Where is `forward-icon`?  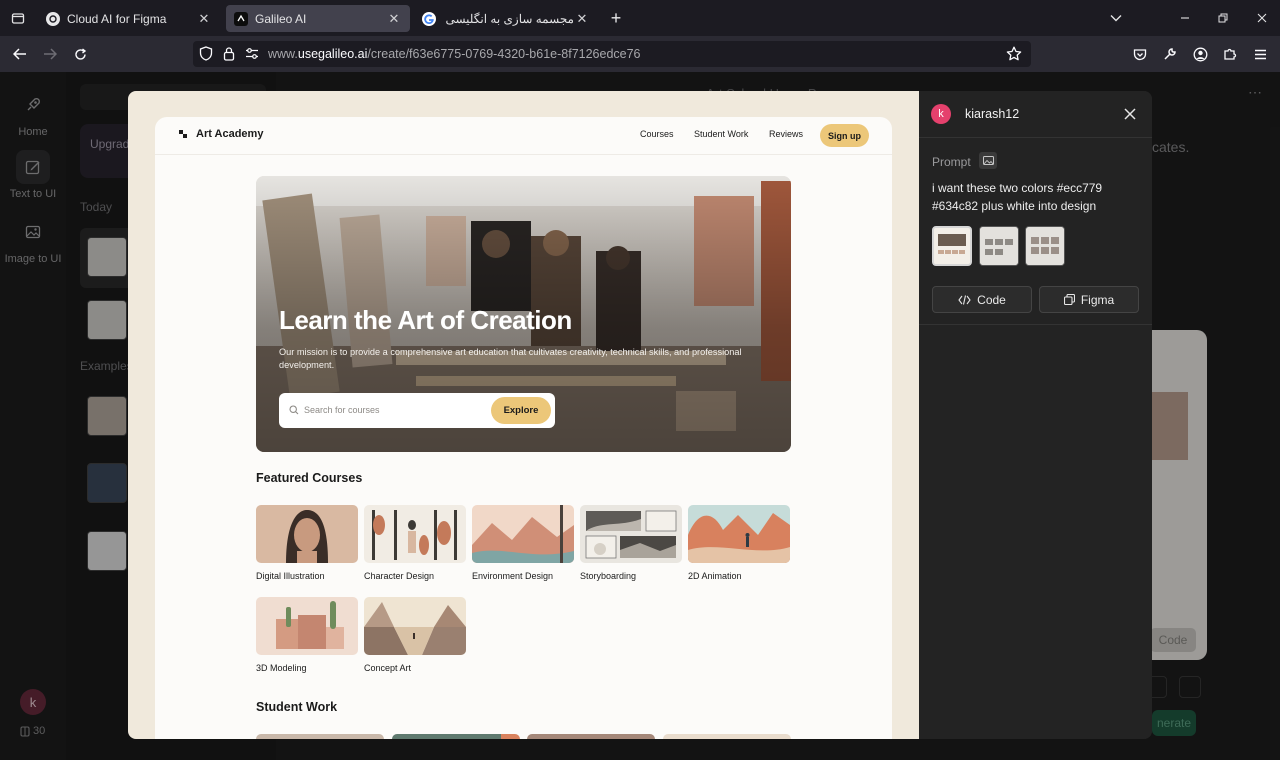 forward-icon is located at coordinates (50, 54).